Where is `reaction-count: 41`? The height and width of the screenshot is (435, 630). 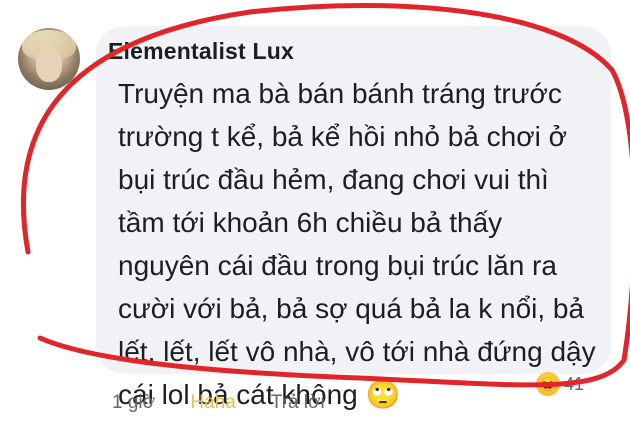
reaction-count: 41 is located at coordinates (574, 383).